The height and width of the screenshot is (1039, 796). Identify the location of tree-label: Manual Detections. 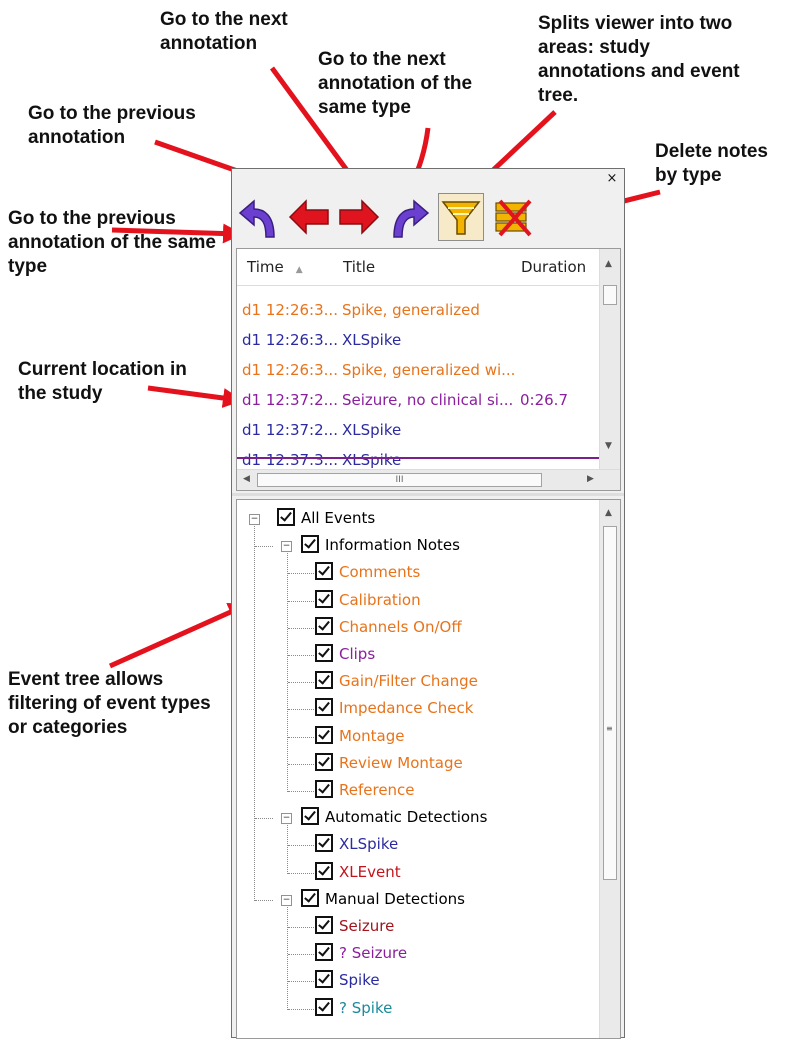
(395, 898).